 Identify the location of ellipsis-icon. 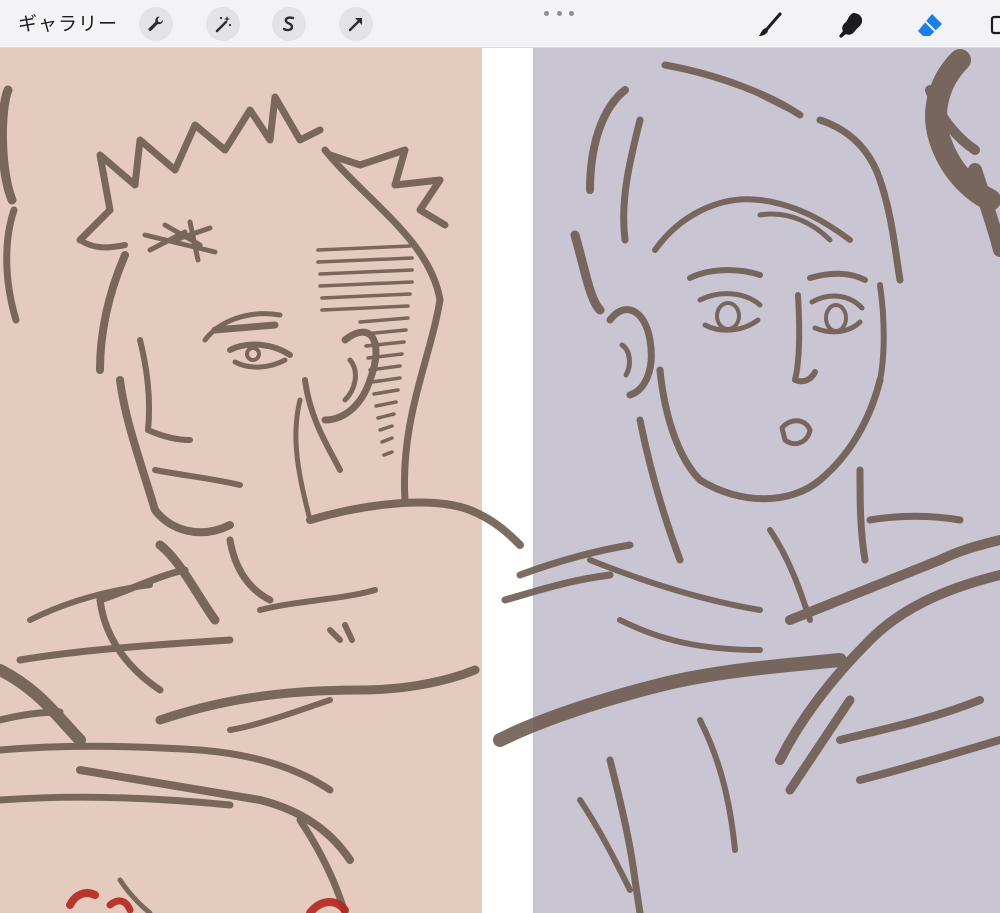
(546, 13).